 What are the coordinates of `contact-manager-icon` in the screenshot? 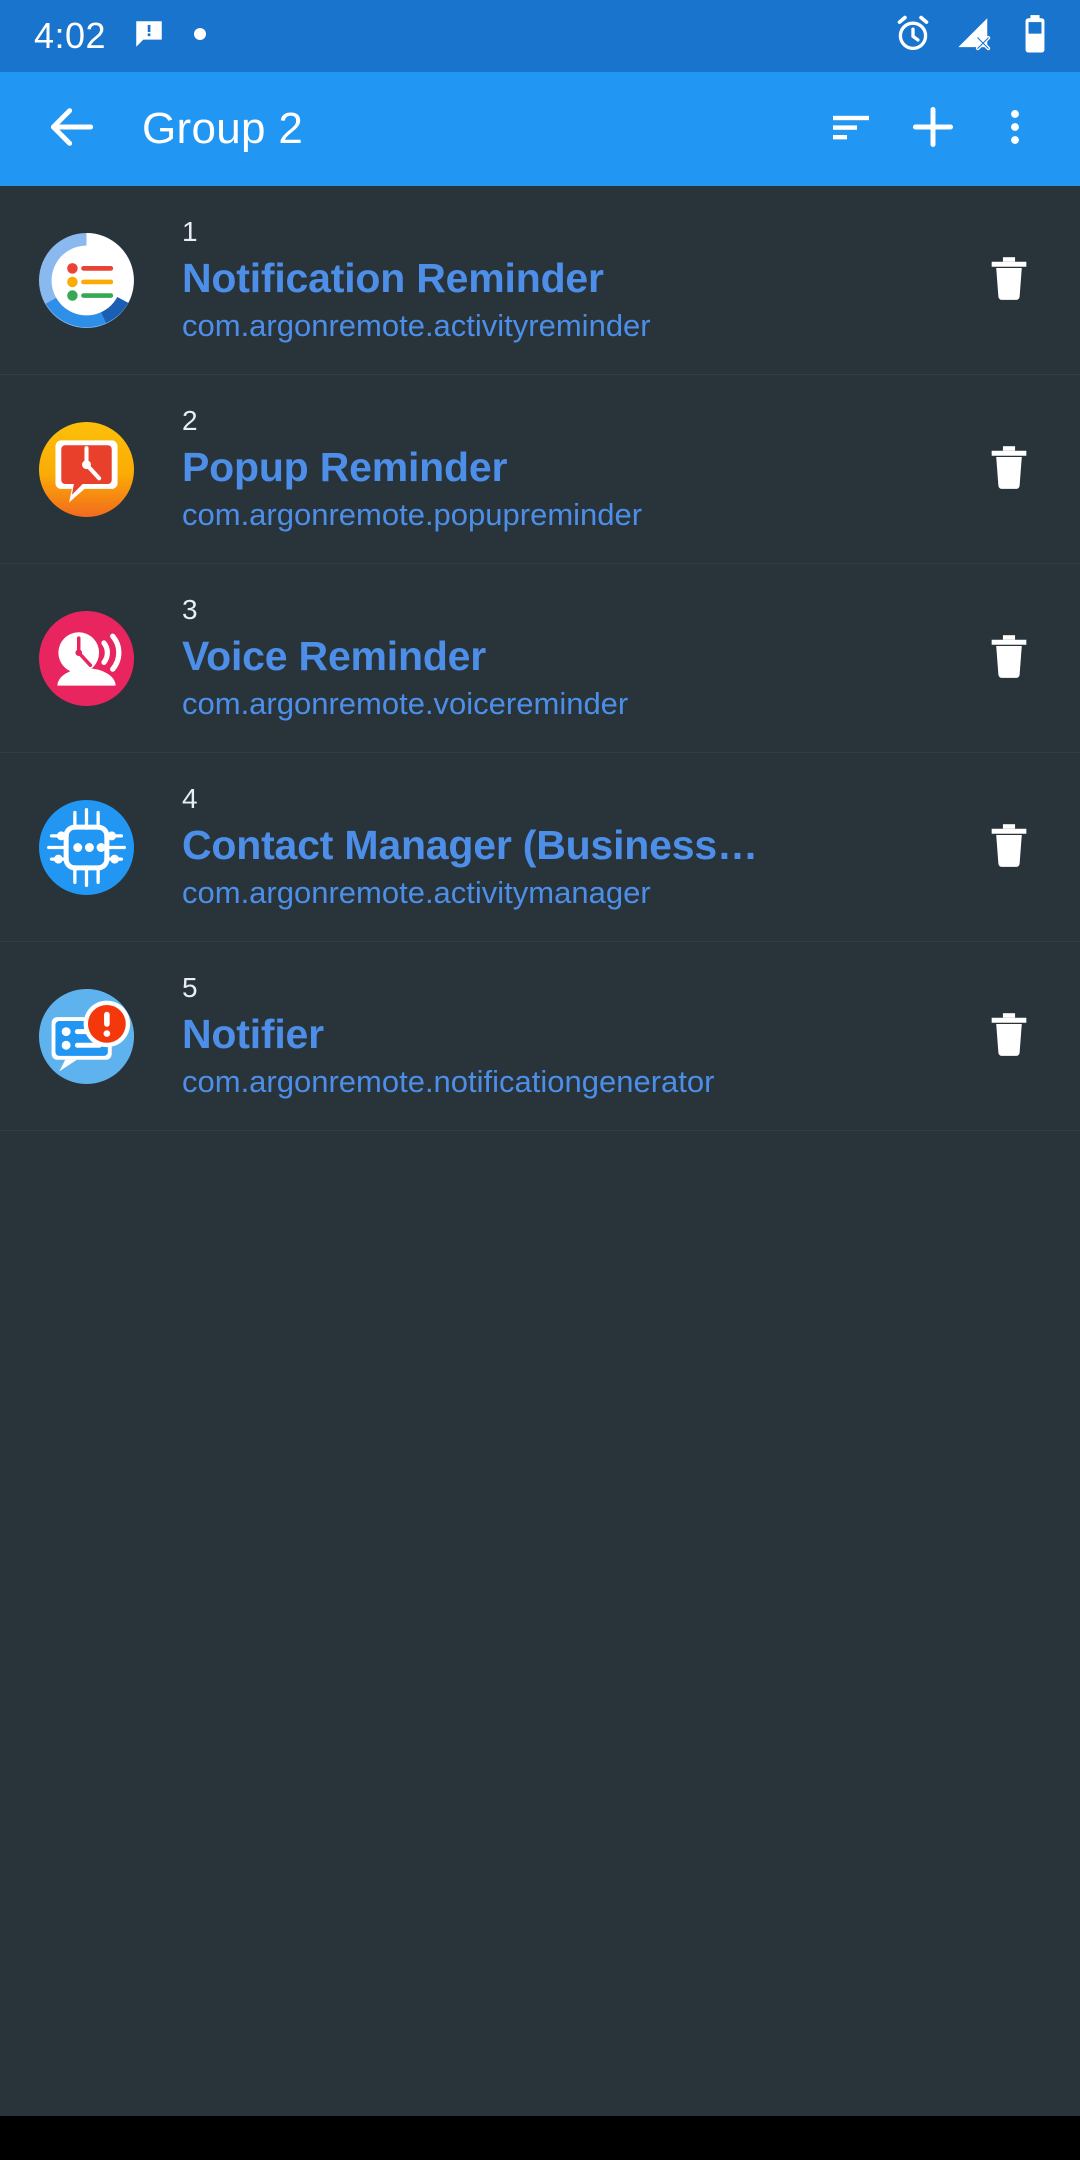 It's located at (86, 847).